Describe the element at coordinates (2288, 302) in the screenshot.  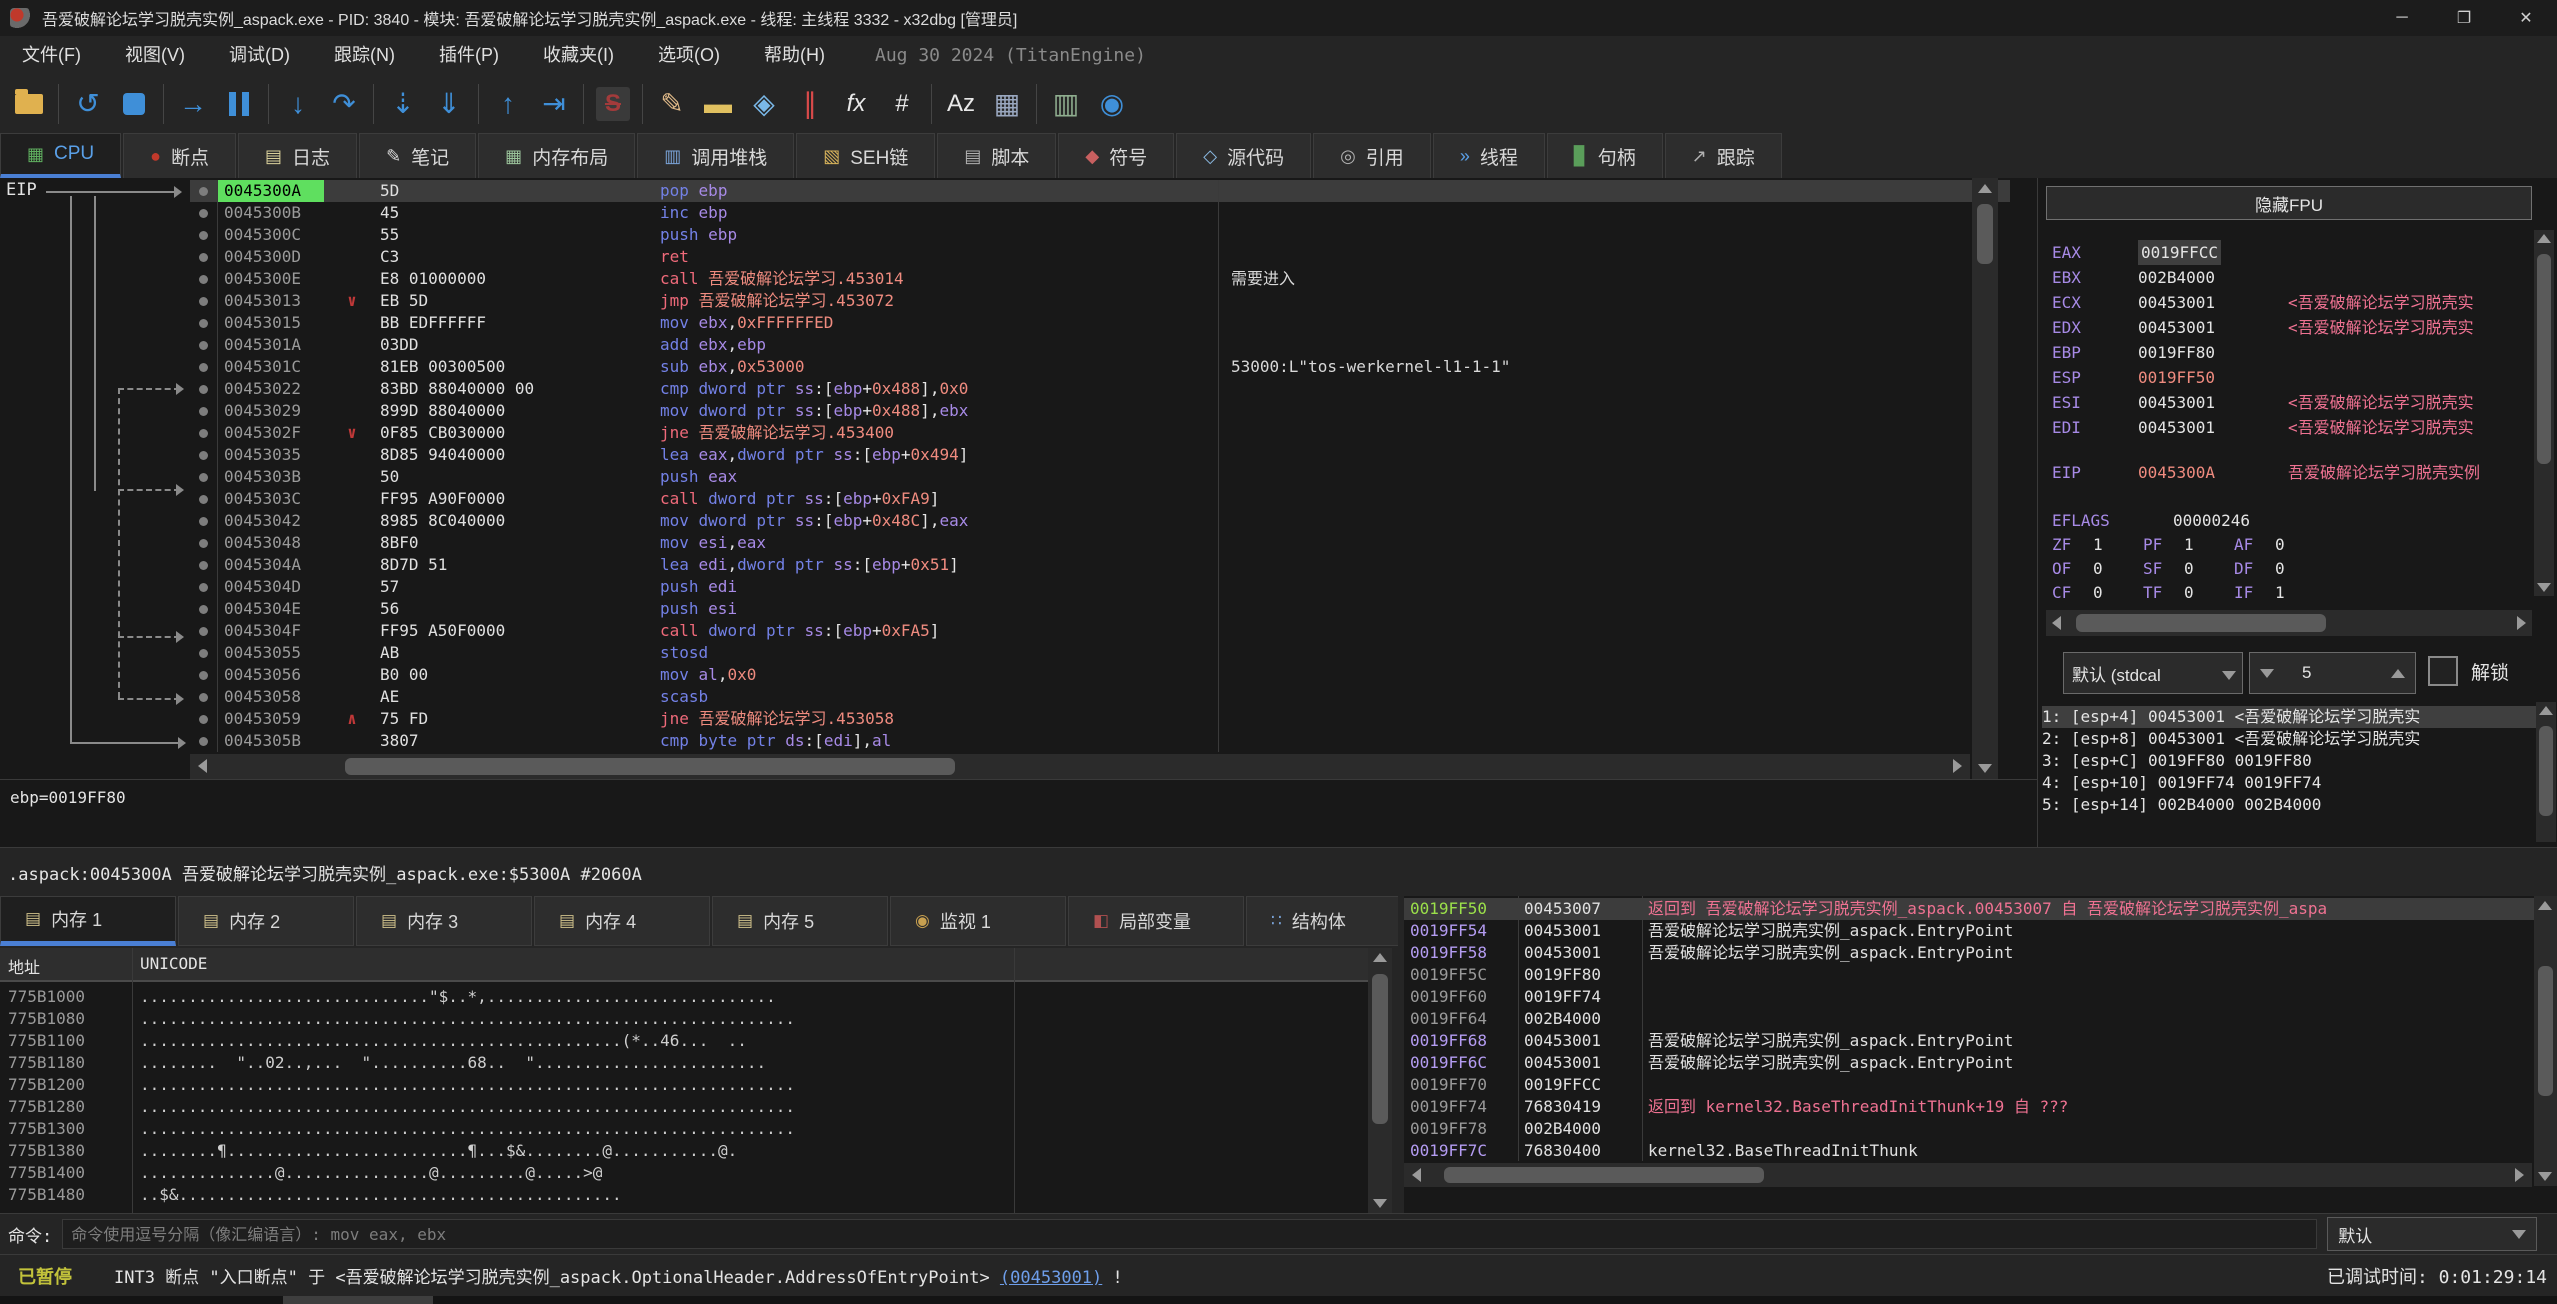
I see `register-row: ECX 00453001 <吾爱破解论坛学习脱壳实` at that location.